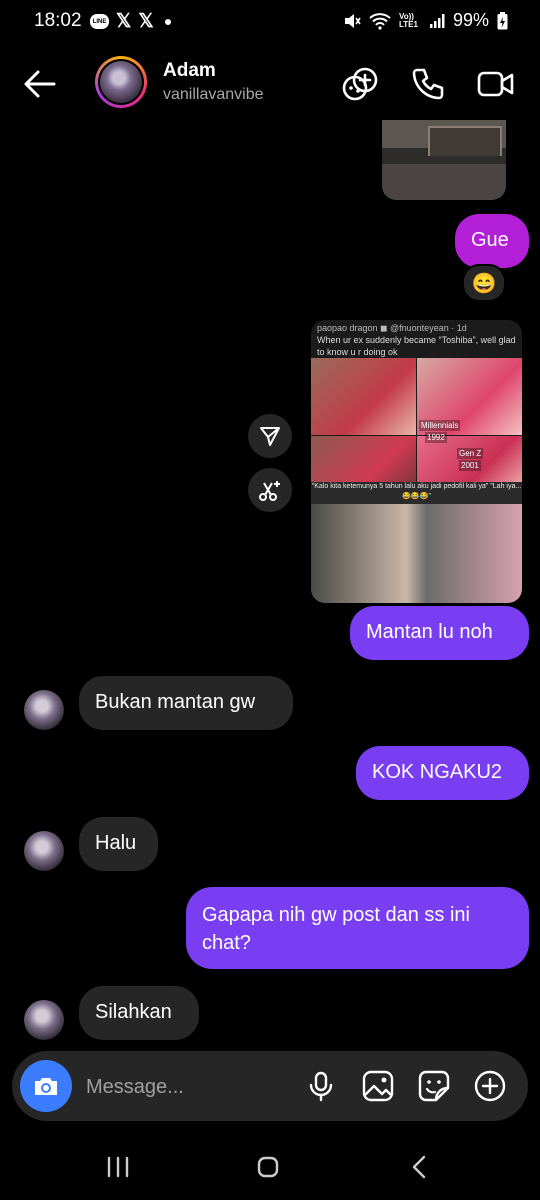 This screenshot has width=540, height=1200. What do you see at coordinates (270, 22) in the screenshot?
I see `status-bar: 18:02 LINE 𝕏 𝕏 Vo)) LTE1 99%` at bounding box center [270, 22].